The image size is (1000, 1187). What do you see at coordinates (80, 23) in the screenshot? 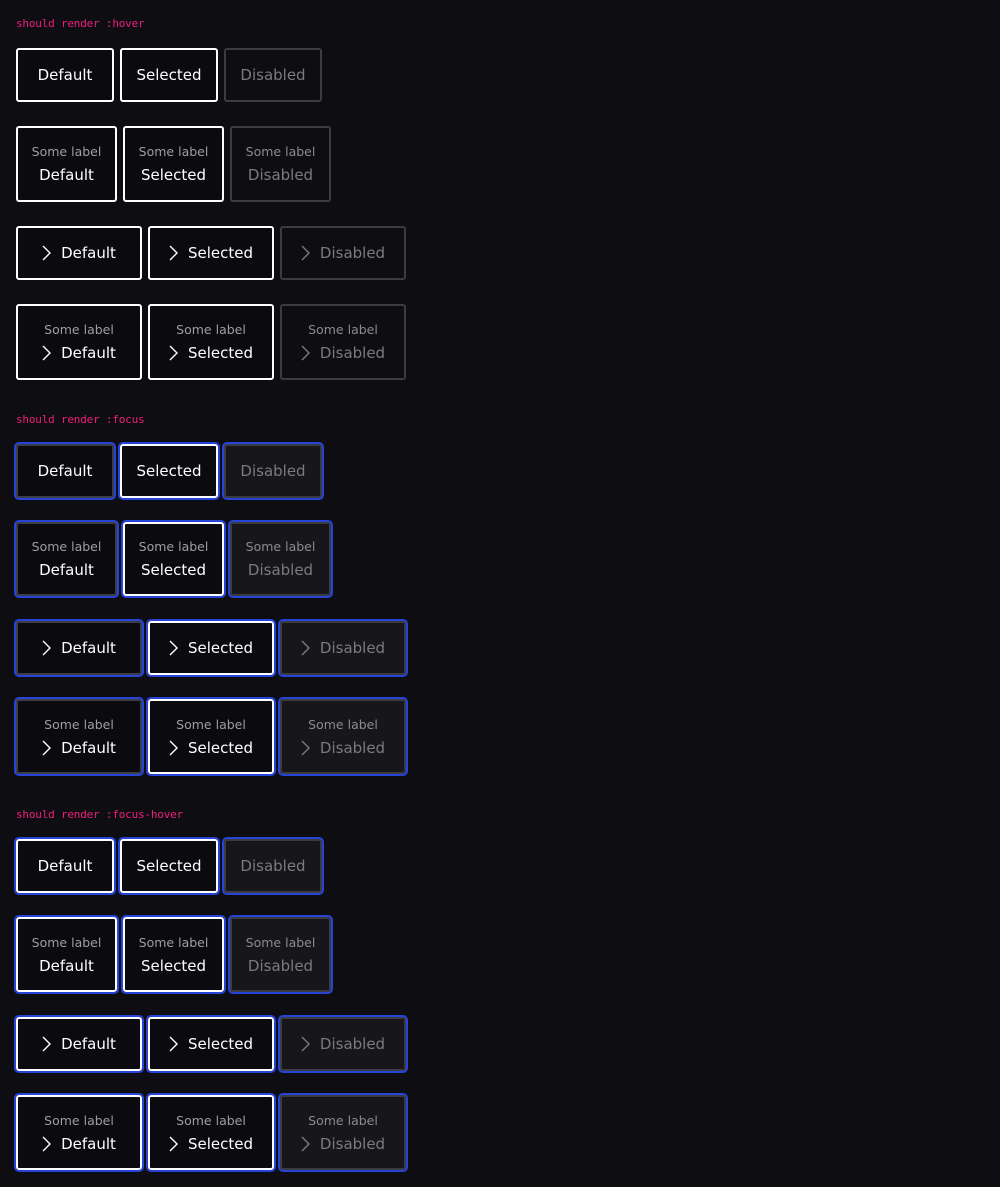
I see `section-title-hover: should render :hover` at bounding box center [80, 23].